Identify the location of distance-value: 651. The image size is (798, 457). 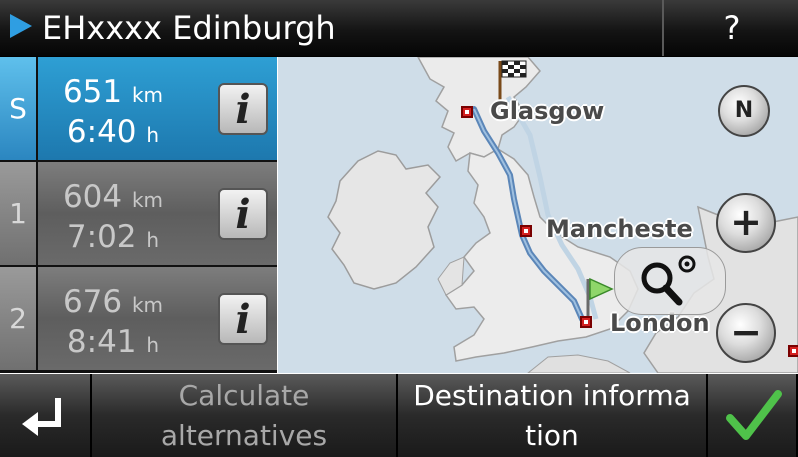
(92, 92).